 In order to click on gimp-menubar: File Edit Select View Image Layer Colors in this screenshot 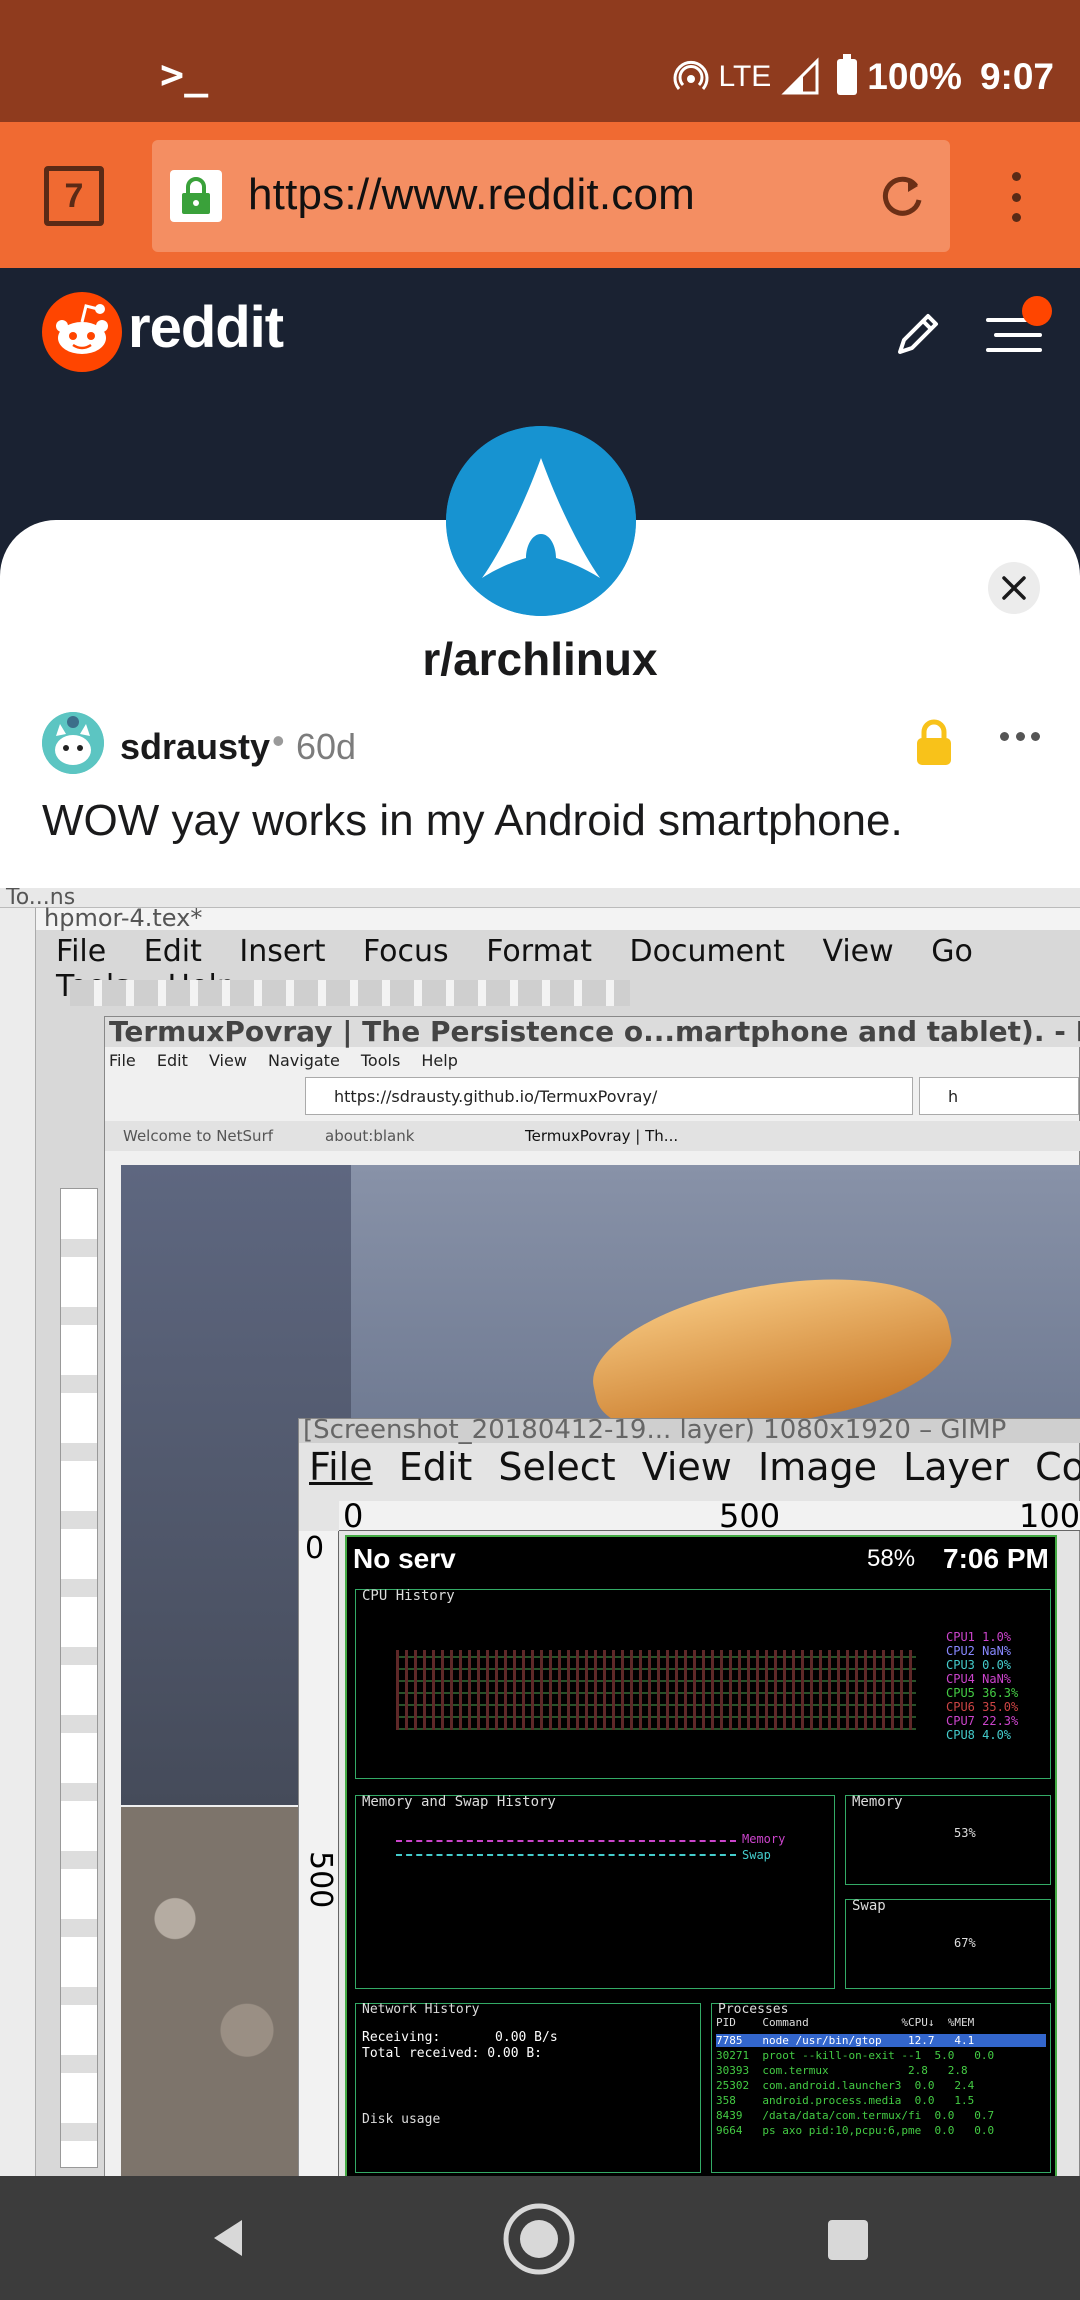, I will do `click(694, 1467)`.